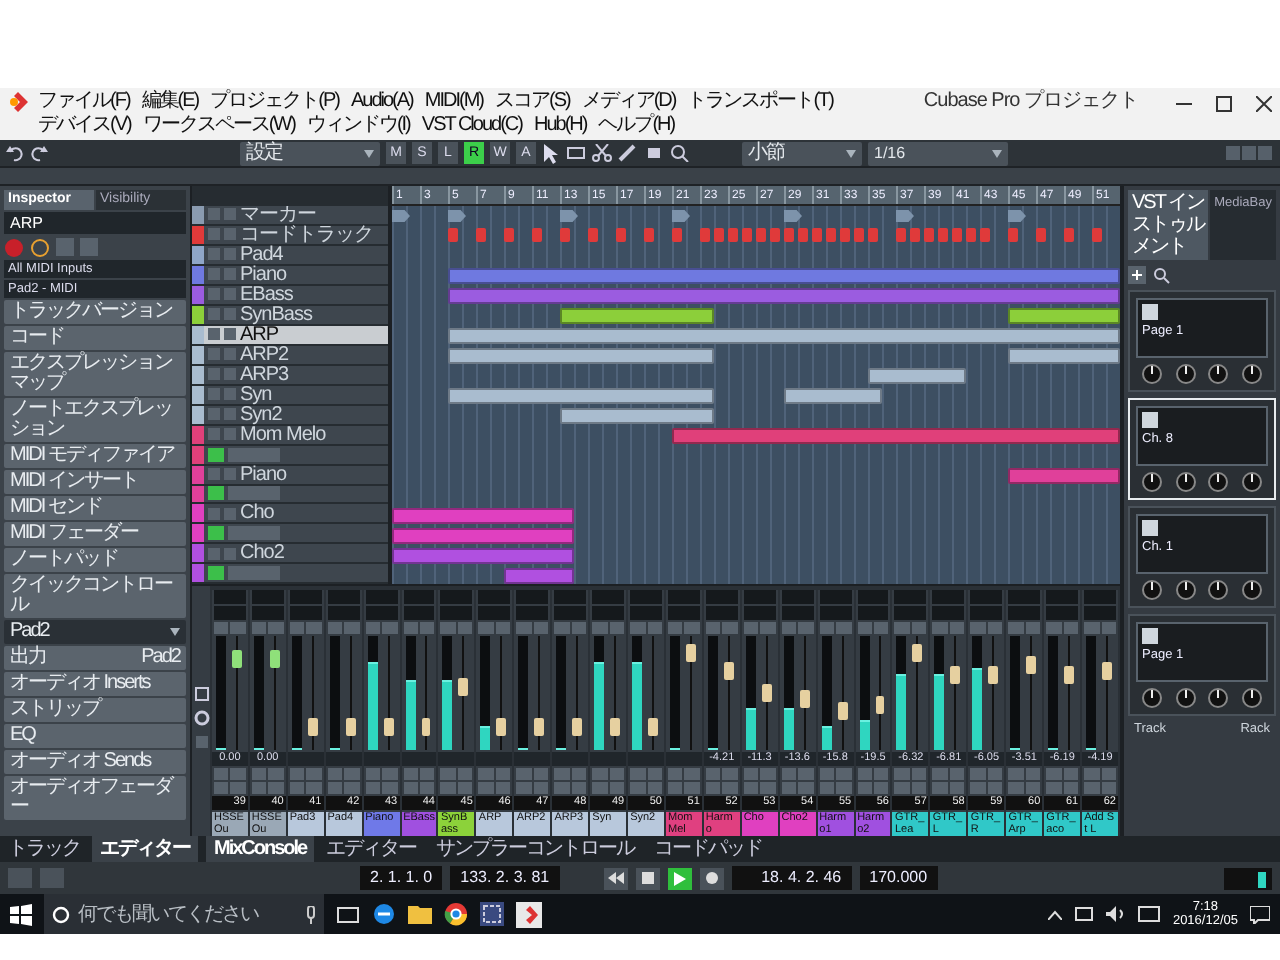 The height and width of the screenshot is (960, 1280). What do you see at coordinates (1168, 225) in the screenshot?
I see `rack-tab: VST インストゥルメント` at bounding box center [1168, 225].